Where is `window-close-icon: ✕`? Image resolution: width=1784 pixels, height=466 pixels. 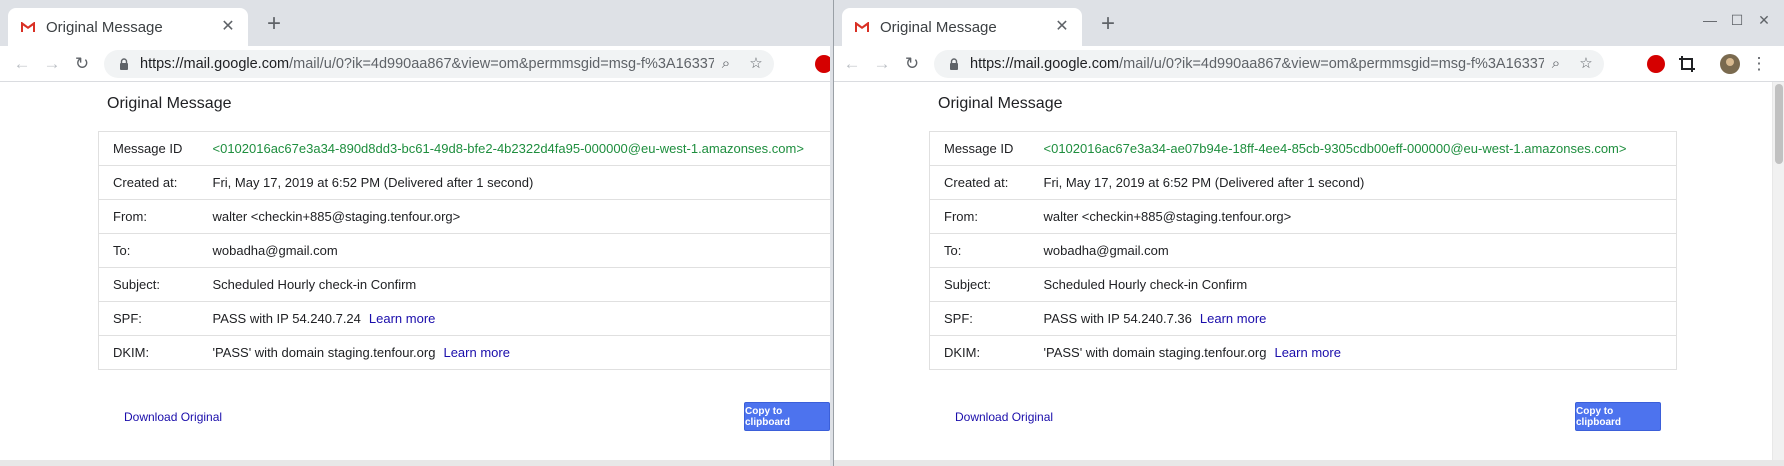 window-close-icon: ✕ is located at coordinates (1764, 20).